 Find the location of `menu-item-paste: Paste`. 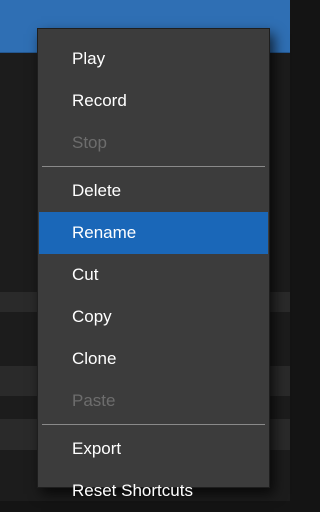

menu-item-paste: Paste is located at coordinates (94, 400).